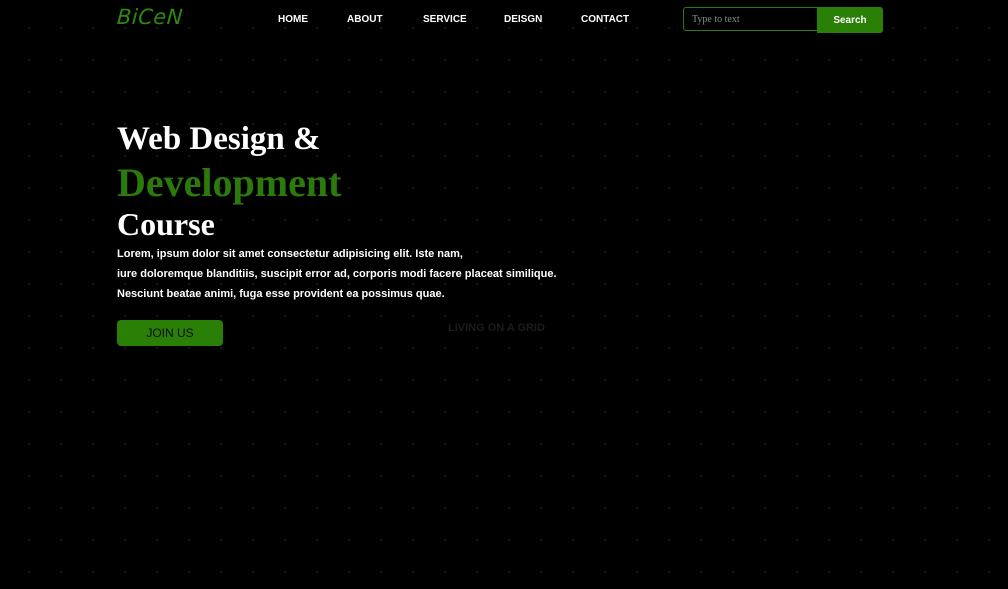  Describe the element at coordinates (293, 19) in the screenshot. I see `nav-item-home: HOME` at that location.